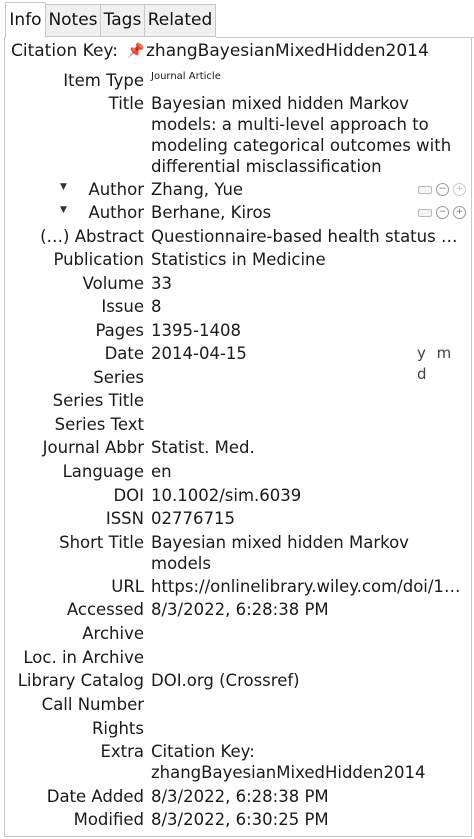  Describe the element at coordinates (126, 103) in the screenshot. I see `title-label: Title` at that location.